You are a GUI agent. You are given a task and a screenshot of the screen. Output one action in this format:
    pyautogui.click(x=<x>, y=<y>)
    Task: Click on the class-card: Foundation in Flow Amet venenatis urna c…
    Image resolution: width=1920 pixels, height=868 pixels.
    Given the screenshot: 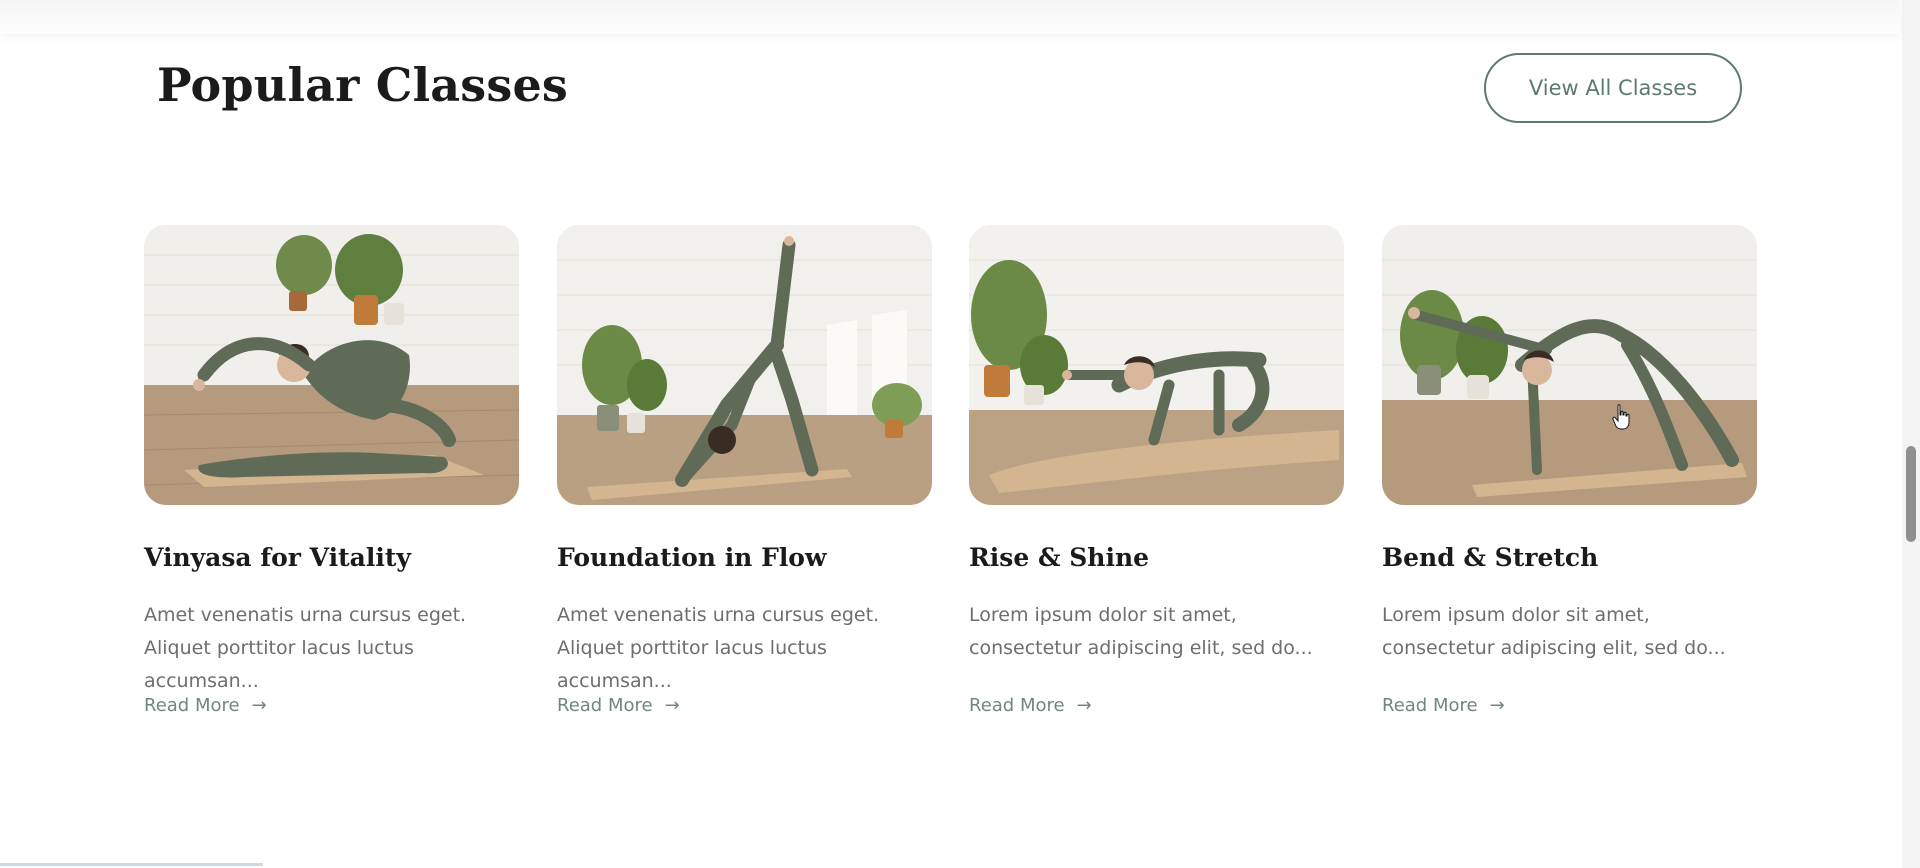 What is the action you would take?
    pyautogui.click(x=744, y=470)
    